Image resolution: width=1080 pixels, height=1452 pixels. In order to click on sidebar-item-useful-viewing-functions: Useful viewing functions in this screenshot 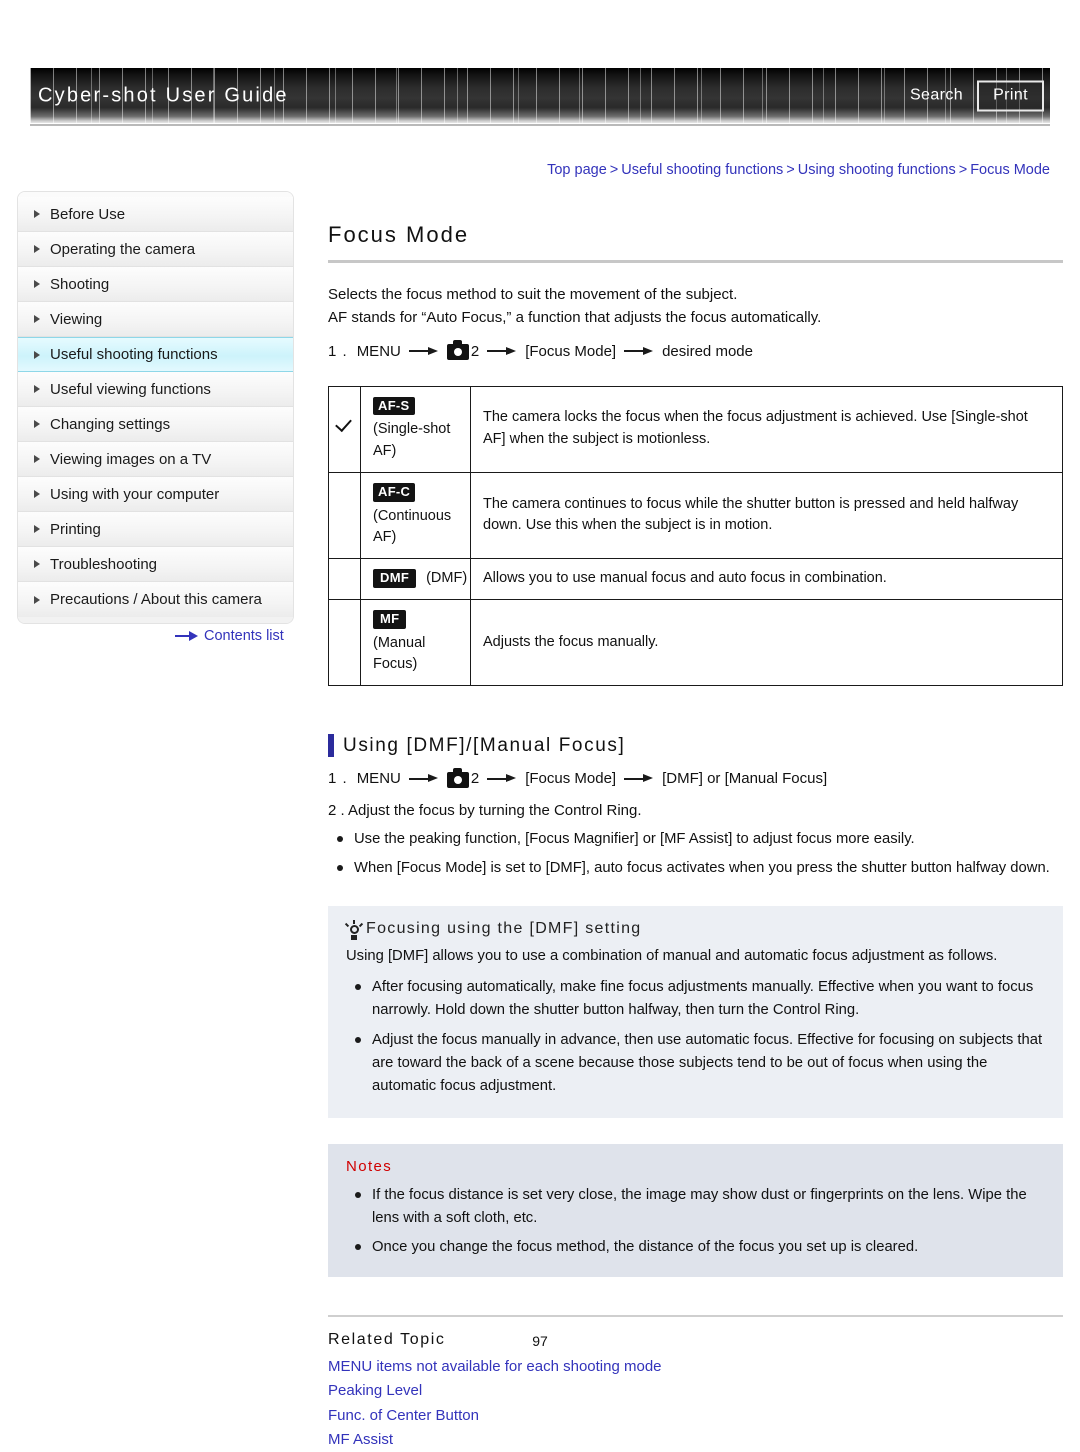, I will do `click(155, 389)`.